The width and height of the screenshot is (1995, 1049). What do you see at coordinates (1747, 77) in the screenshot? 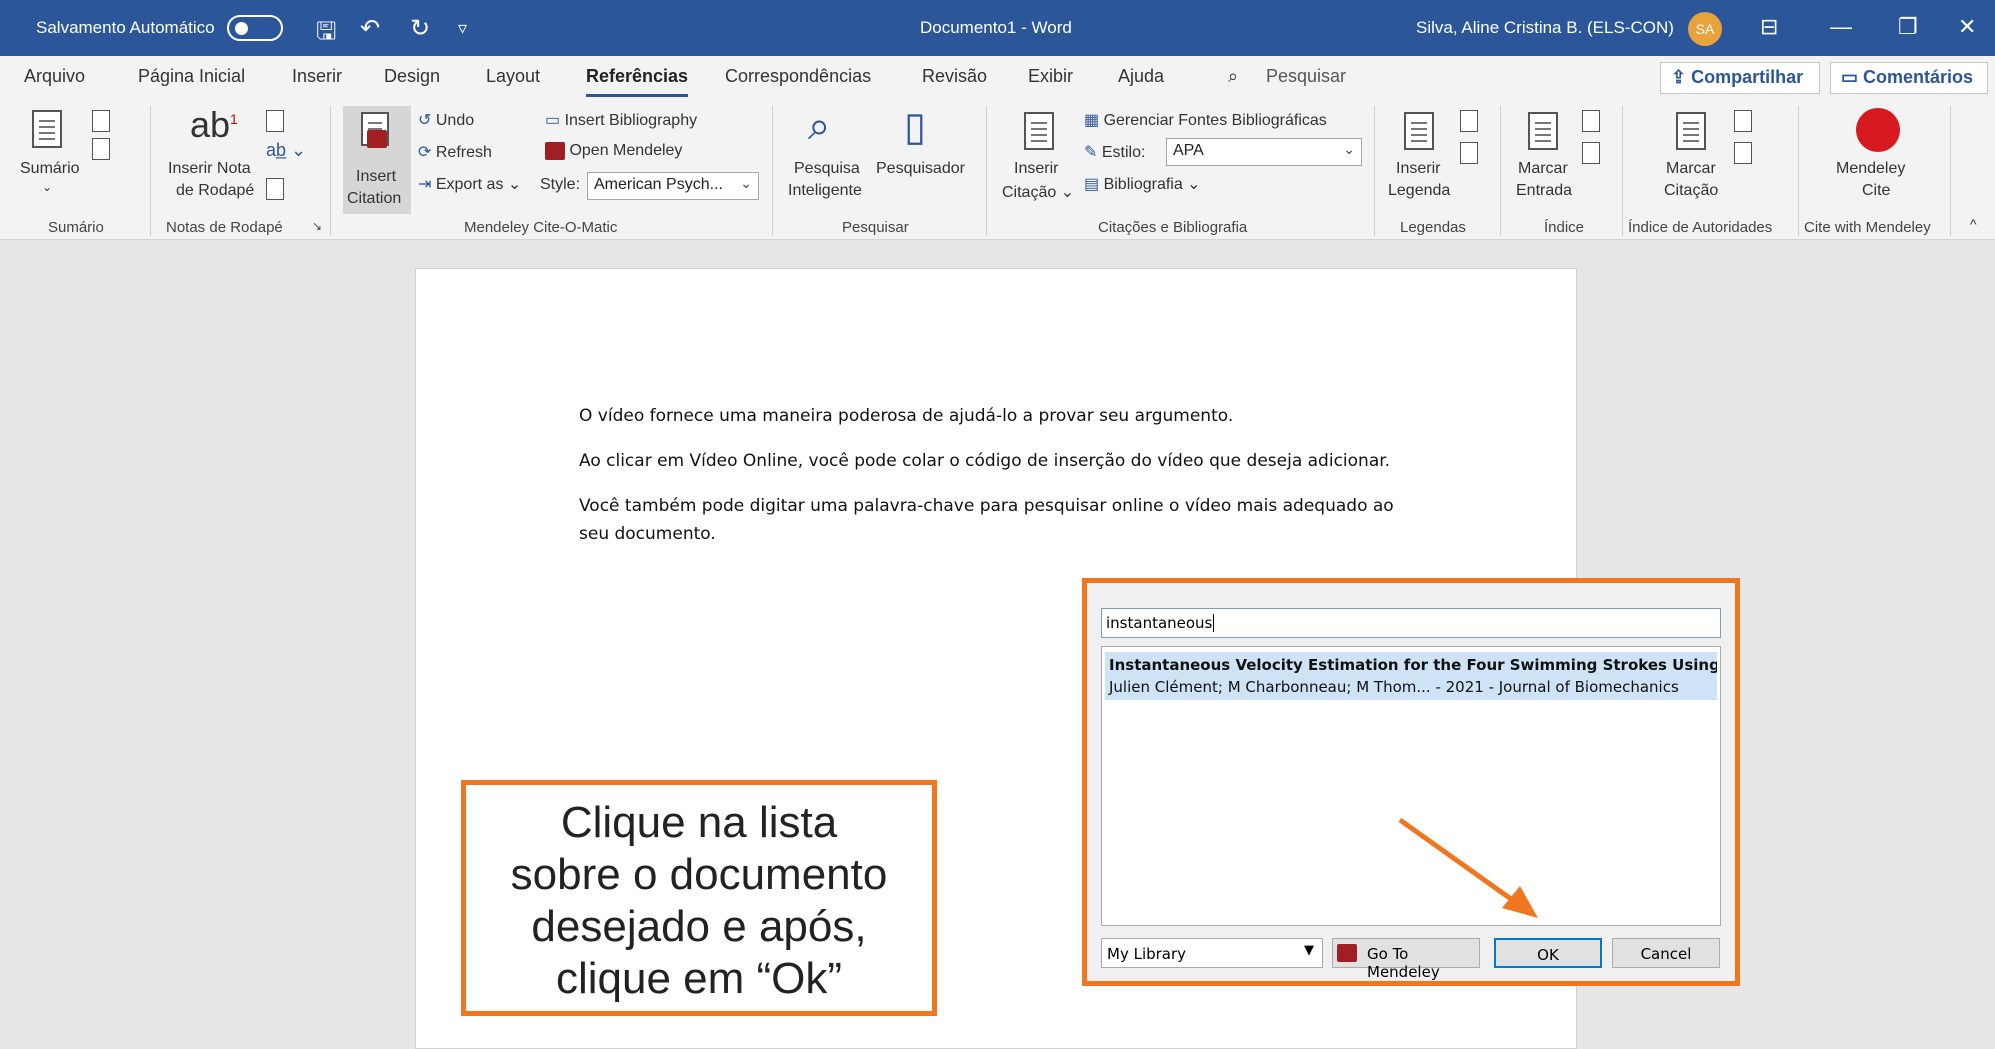
I see `share-label: Compartilhar` at bounding box center [1747, 77].